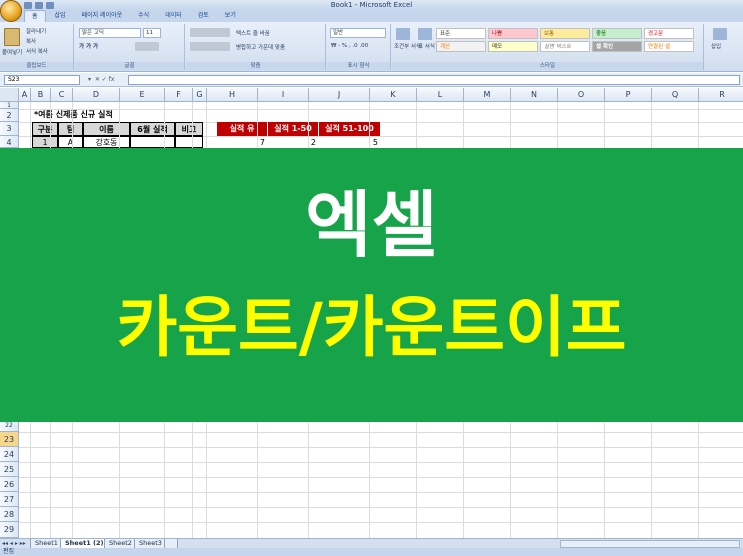 The height and width of the screenshot is (556, 743). What do you see at coordinates (232, 95) in the screenshot?
I see `column-header-h: H` at bounding box center [232, 95].